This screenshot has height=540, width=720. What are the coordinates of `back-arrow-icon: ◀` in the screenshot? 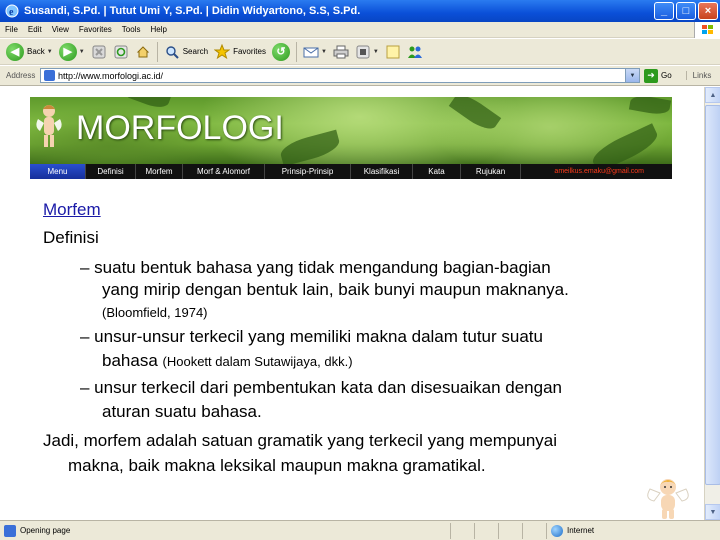 It's located at (15, 51).